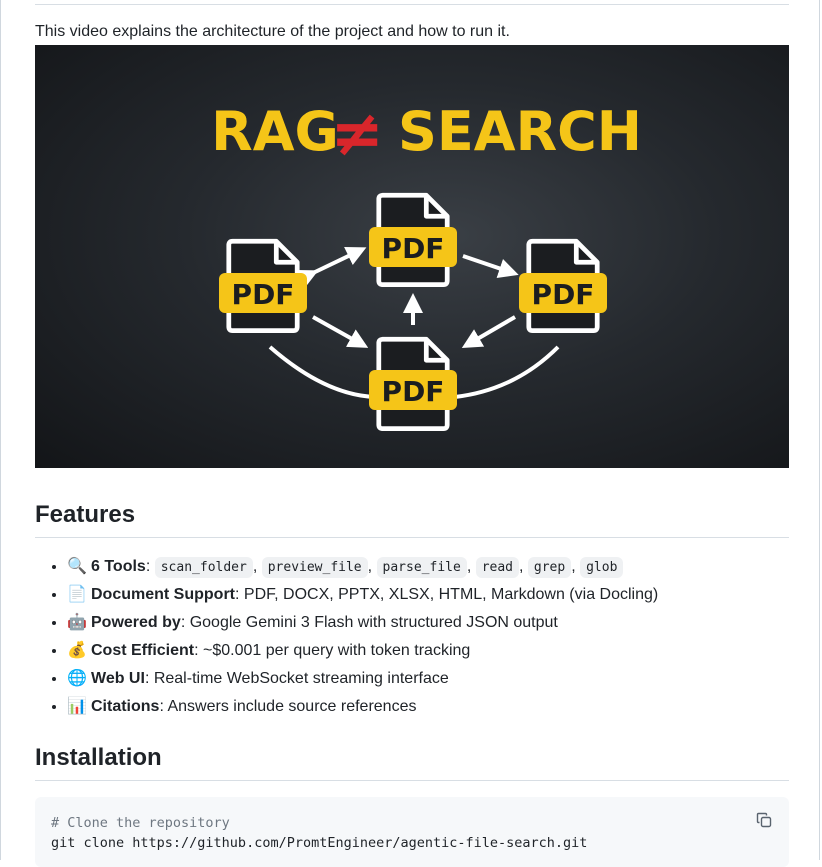 The width and height of the screenshot is (822, 867). What do you see at coordinates (332, 650) in the screenshot?
I see `feature-text: : ~$0.001 per query with token tracking` at bounding box center [332, 650].